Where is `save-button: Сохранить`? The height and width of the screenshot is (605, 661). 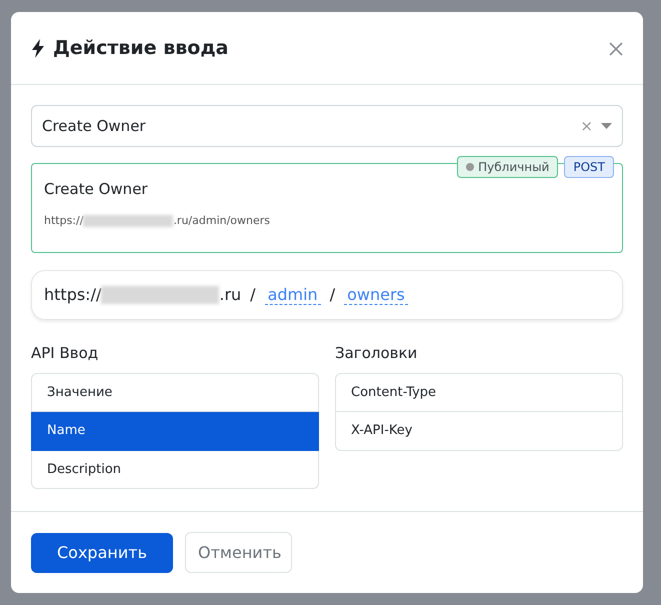 save-button: Сохранить is located at coordinates (102, 552).